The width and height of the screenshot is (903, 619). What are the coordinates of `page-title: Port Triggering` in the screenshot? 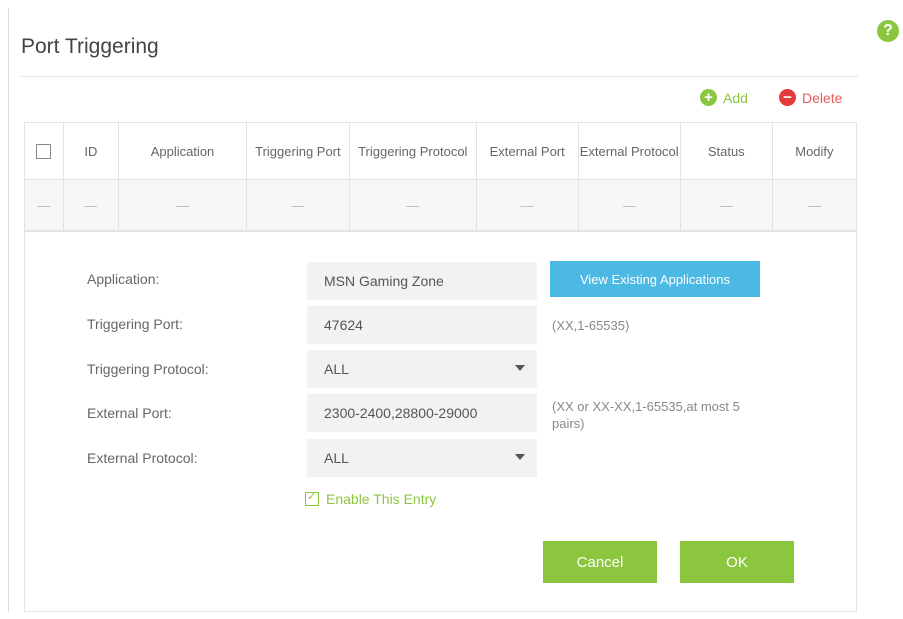 It's located at (90, 46).